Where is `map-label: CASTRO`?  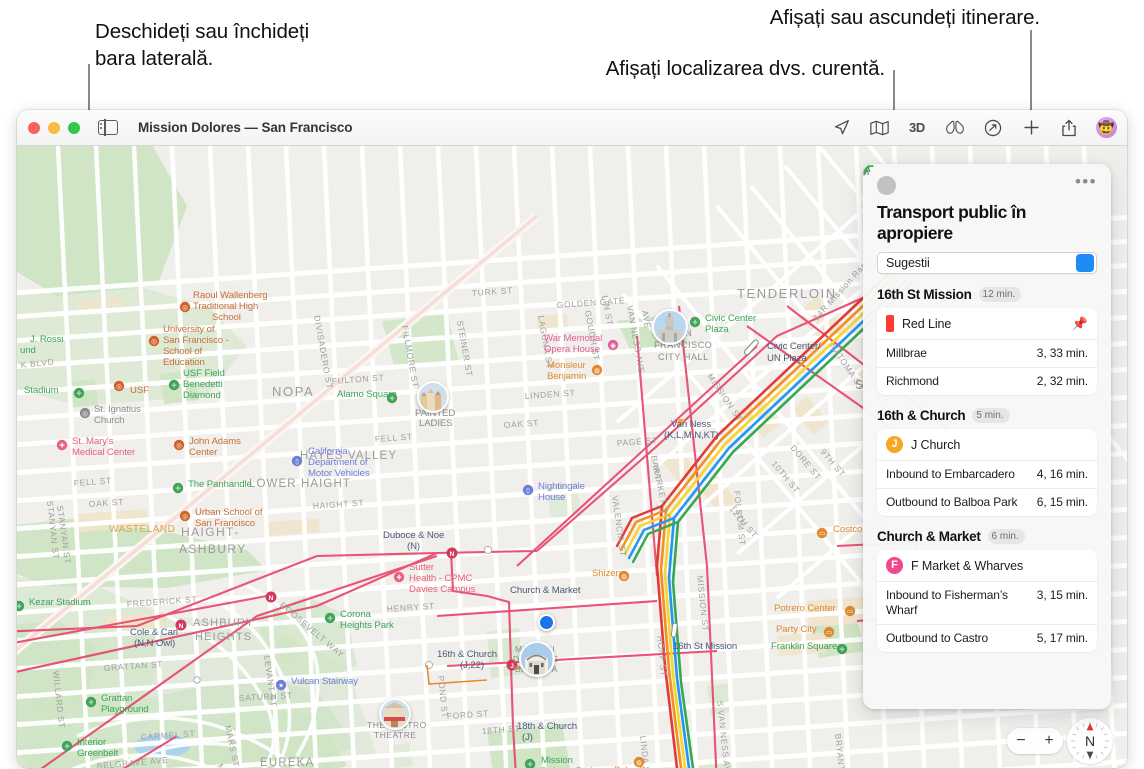
map-label: CASTRO is located at coordinates (403, 767).